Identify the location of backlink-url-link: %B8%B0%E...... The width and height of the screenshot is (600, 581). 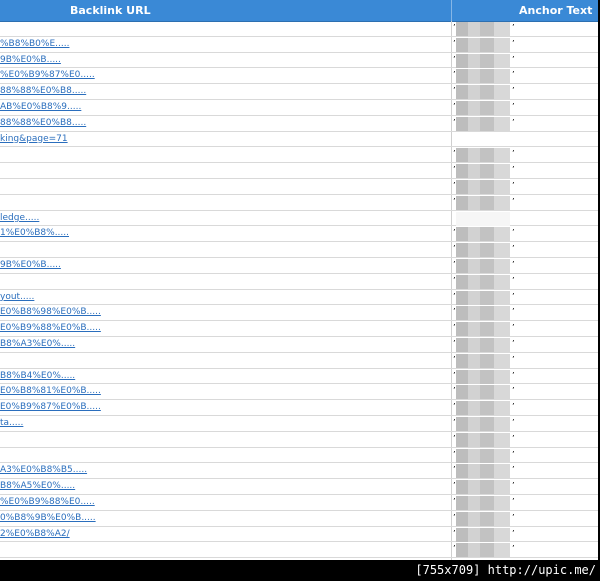
(34, 44).